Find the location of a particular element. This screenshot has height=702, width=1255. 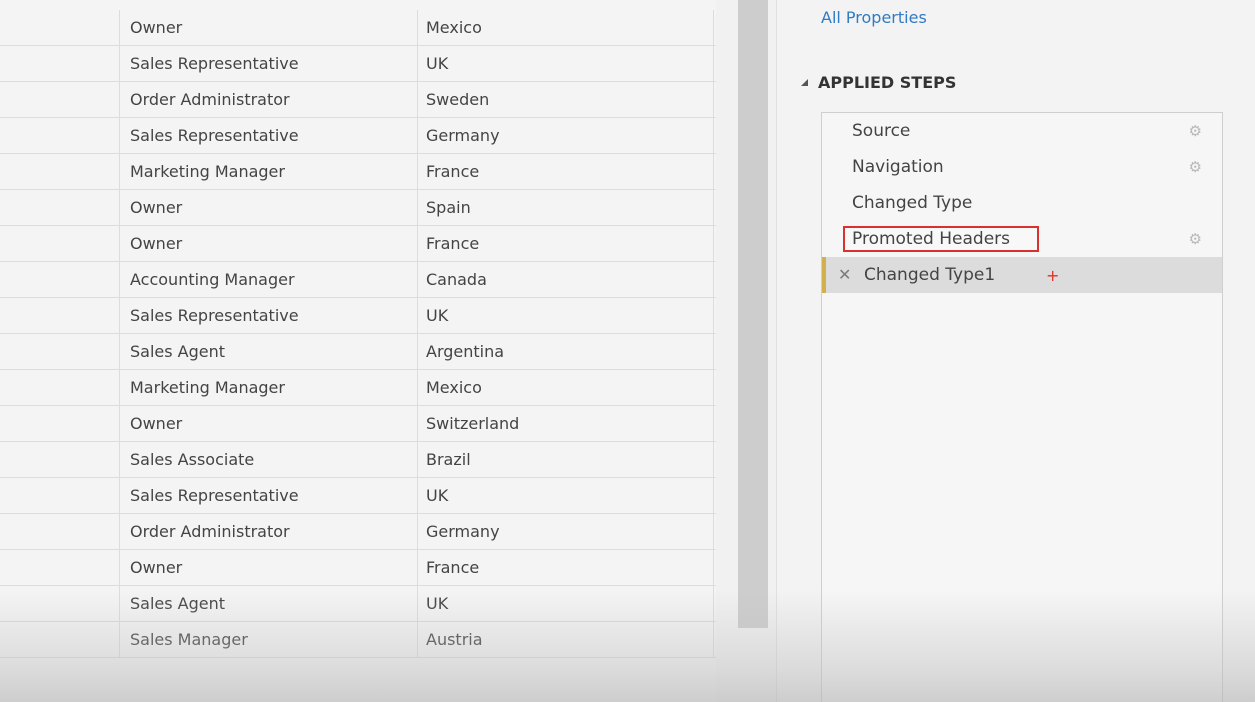

applied-steps-header: APPLIED STEPS is located at coordinates (878, 82).